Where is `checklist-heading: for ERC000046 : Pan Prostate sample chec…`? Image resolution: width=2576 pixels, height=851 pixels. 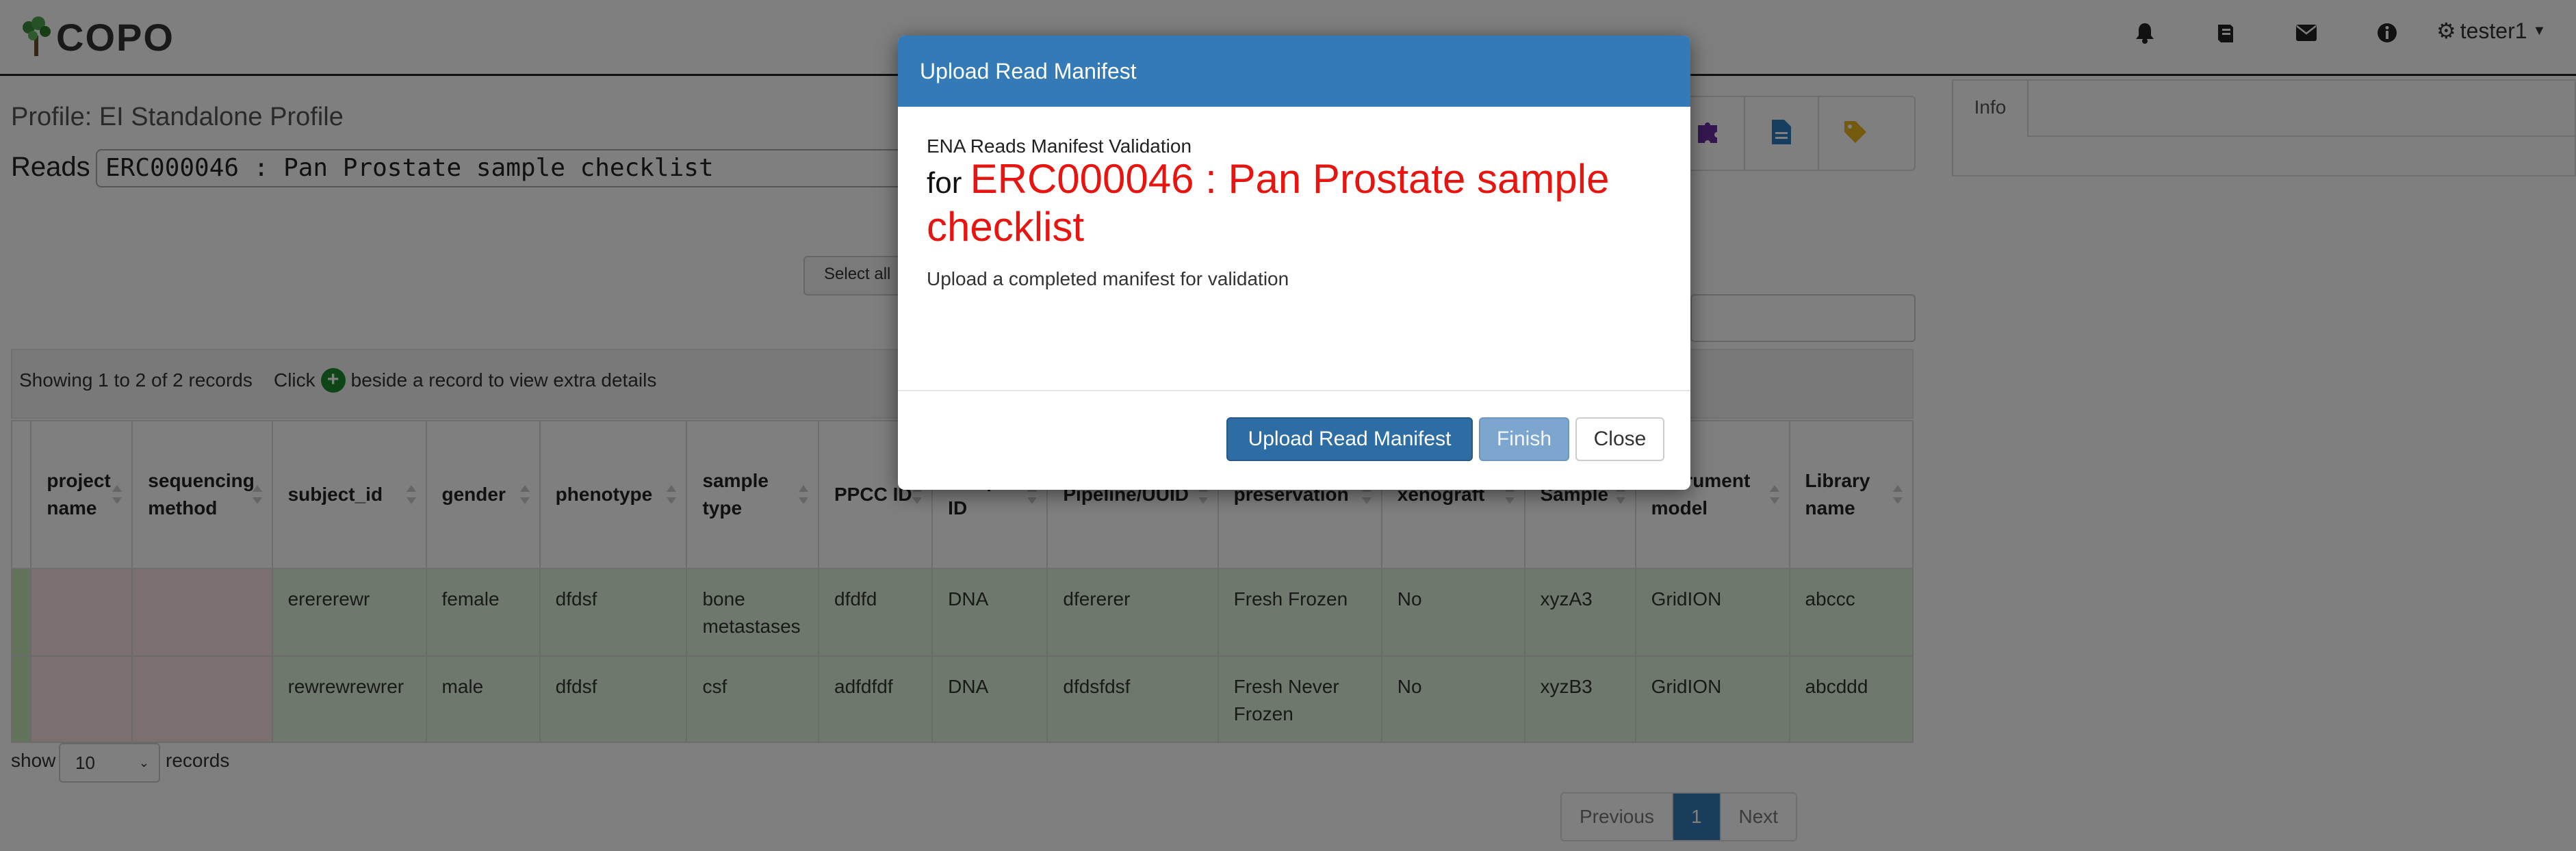 checklist-heading: for ERC000046 : Pan Prostate sample chec… is located at coordinates (1296, 205).